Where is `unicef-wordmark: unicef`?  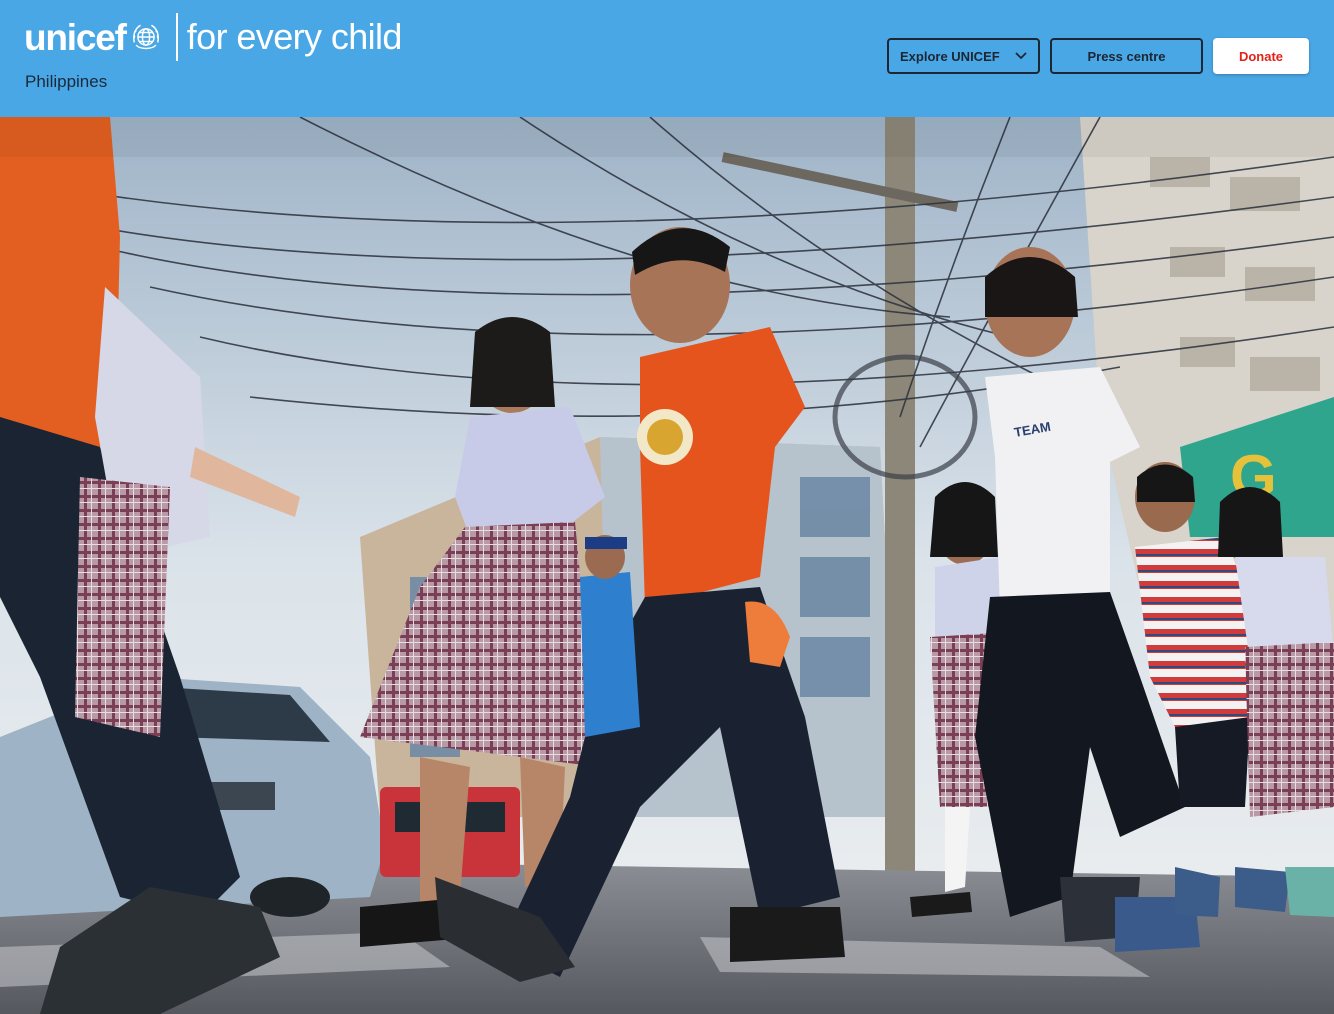
unicef-wordmark: unicef is located at coordinates (75, 37).